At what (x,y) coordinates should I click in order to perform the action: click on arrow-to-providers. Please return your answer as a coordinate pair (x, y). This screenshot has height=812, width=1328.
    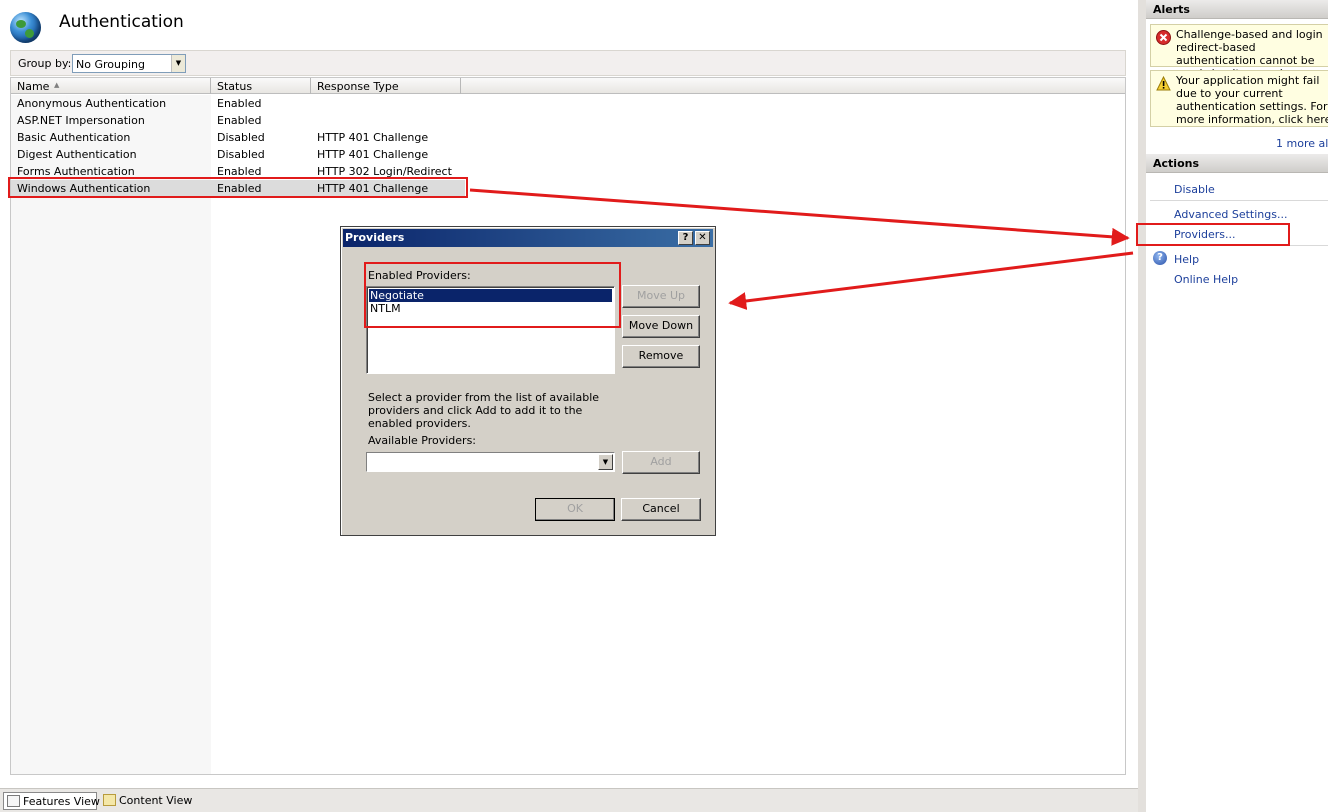
    Looking at the image, I should click on (799, 217).